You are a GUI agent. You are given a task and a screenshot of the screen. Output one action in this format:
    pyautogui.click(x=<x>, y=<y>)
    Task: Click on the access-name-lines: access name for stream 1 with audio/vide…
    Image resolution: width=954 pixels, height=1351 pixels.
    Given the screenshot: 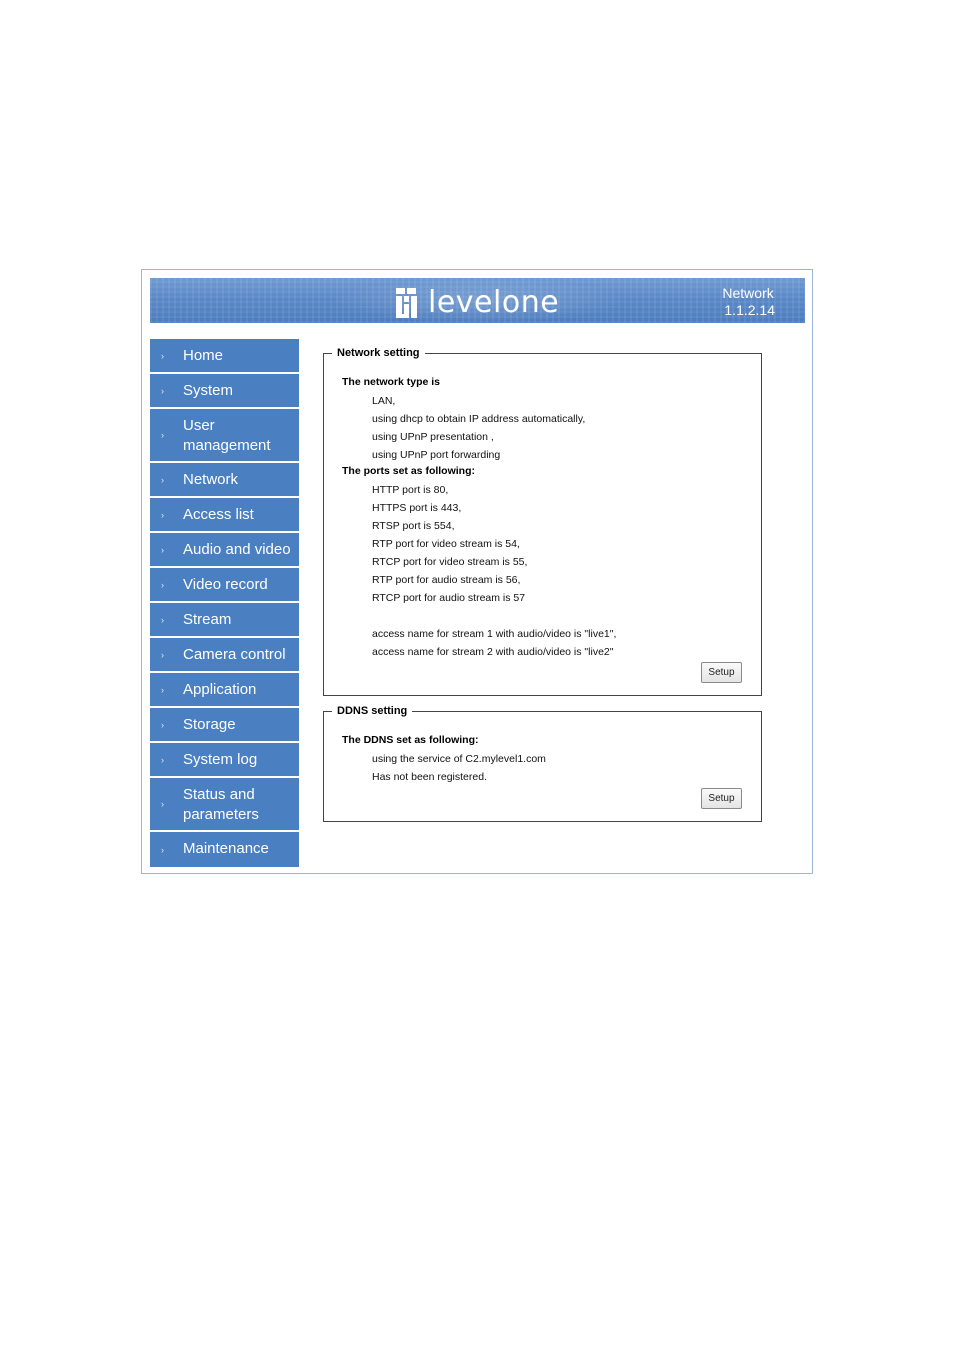 What is the action you would take?
    pyautogui.click(x=494, y=643)
    